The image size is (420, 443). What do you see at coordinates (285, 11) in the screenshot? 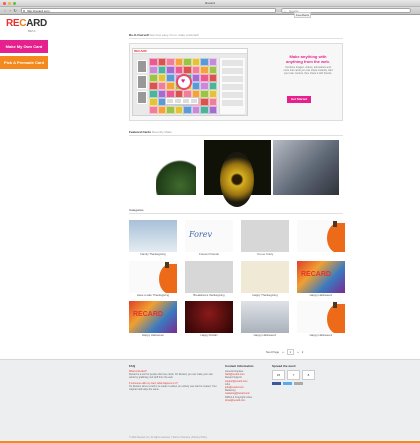
I see `search-icon: ⌕` at bounding box center [285, 11].